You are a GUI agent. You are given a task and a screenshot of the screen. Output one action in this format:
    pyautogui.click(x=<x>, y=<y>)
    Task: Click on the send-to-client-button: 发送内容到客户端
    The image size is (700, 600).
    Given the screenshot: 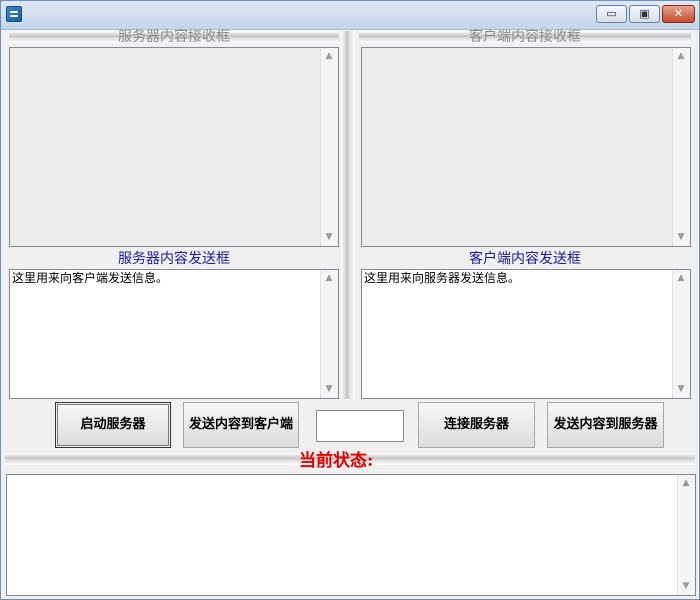 What is the action you would take?
    pyautogui.click(x=241, y=425)
    